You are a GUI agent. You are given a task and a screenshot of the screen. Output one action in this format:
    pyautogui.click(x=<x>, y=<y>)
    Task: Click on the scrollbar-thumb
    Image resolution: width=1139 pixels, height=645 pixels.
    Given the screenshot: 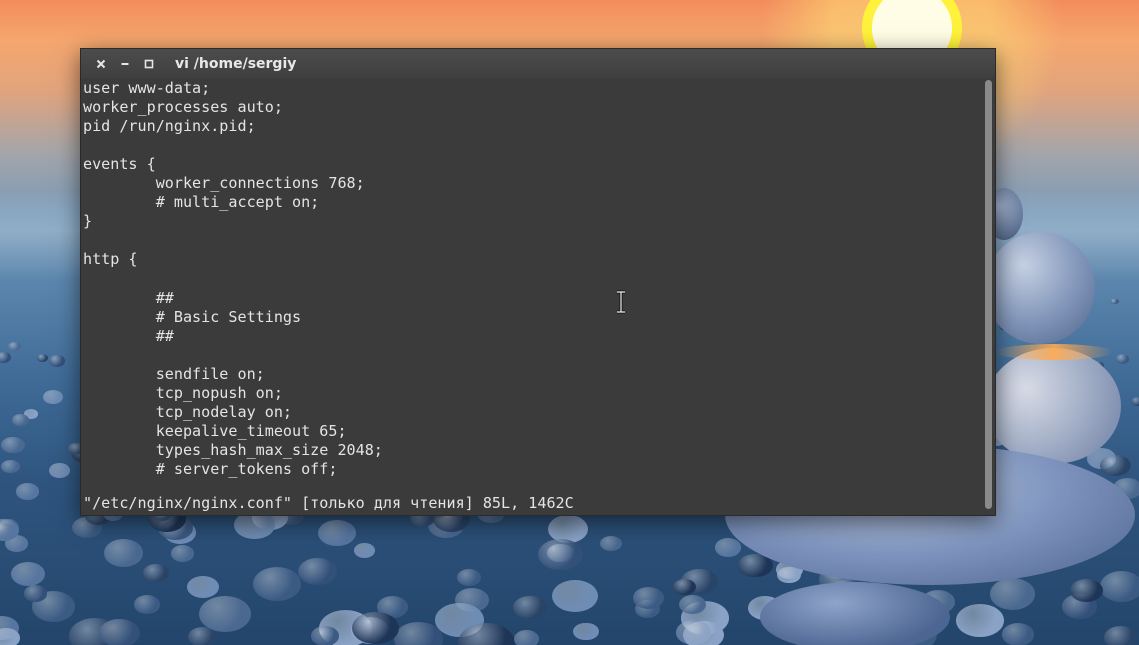 What is the action you would take?
    pyautogui.click(x=988, y=294)
    